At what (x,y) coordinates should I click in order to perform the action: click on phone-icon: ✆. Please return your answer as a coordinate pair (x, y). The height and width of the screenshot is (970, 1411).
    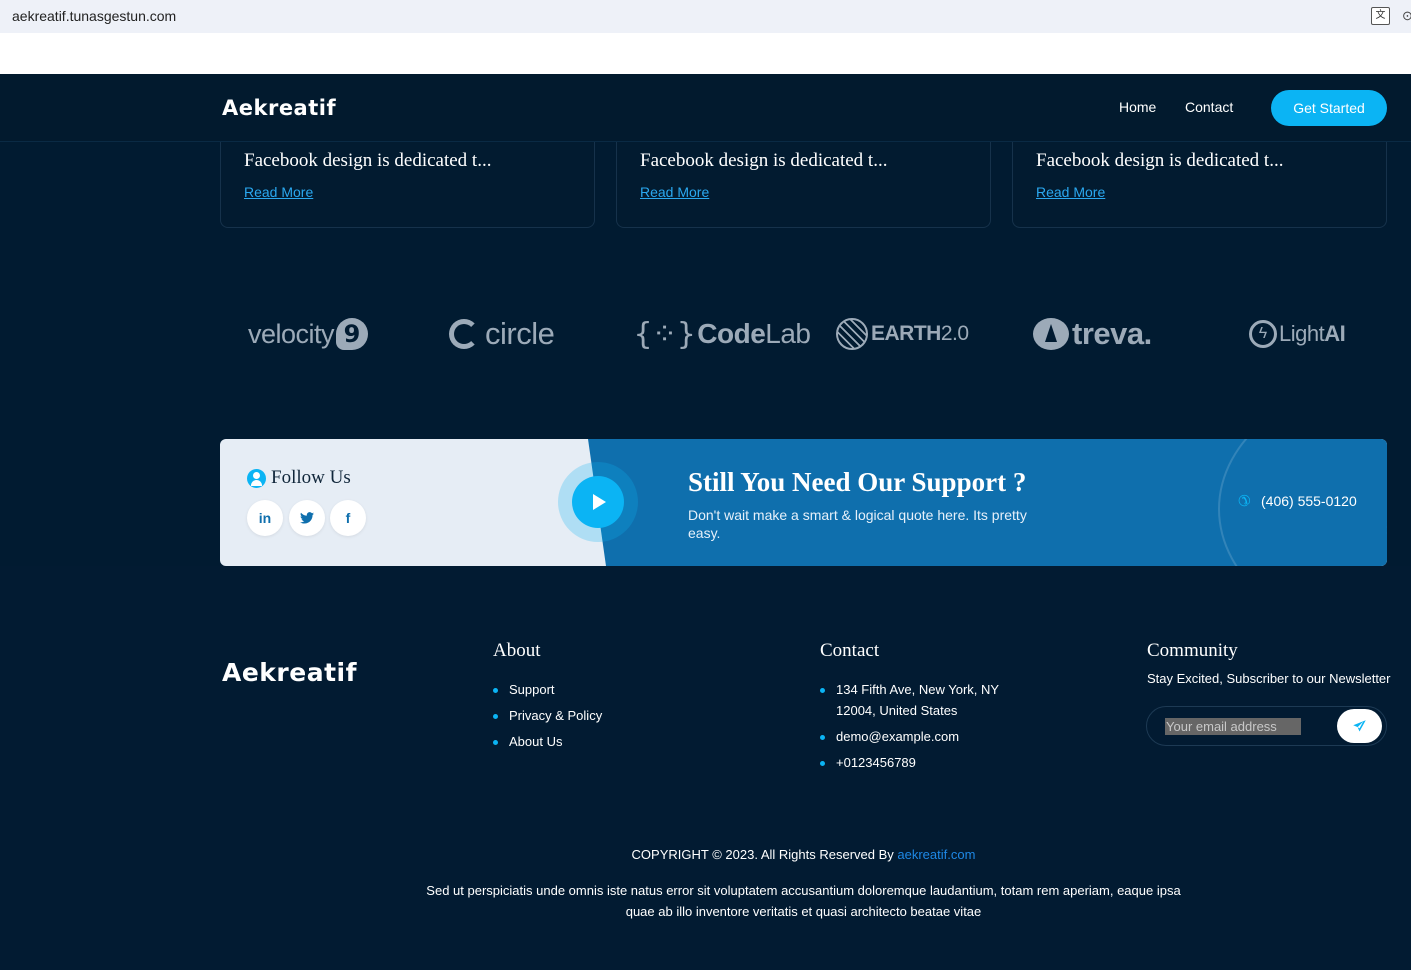
    Looking at the image, I should click on (1244, 501).